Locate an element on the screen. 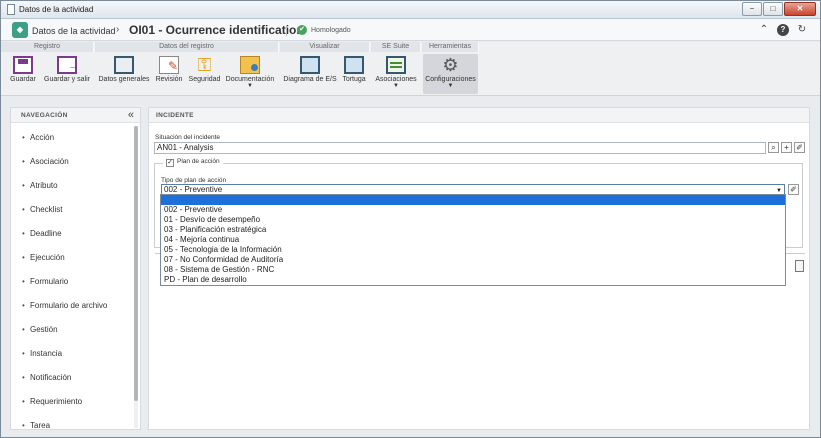  document-icon is located at coordinates (11, 9).